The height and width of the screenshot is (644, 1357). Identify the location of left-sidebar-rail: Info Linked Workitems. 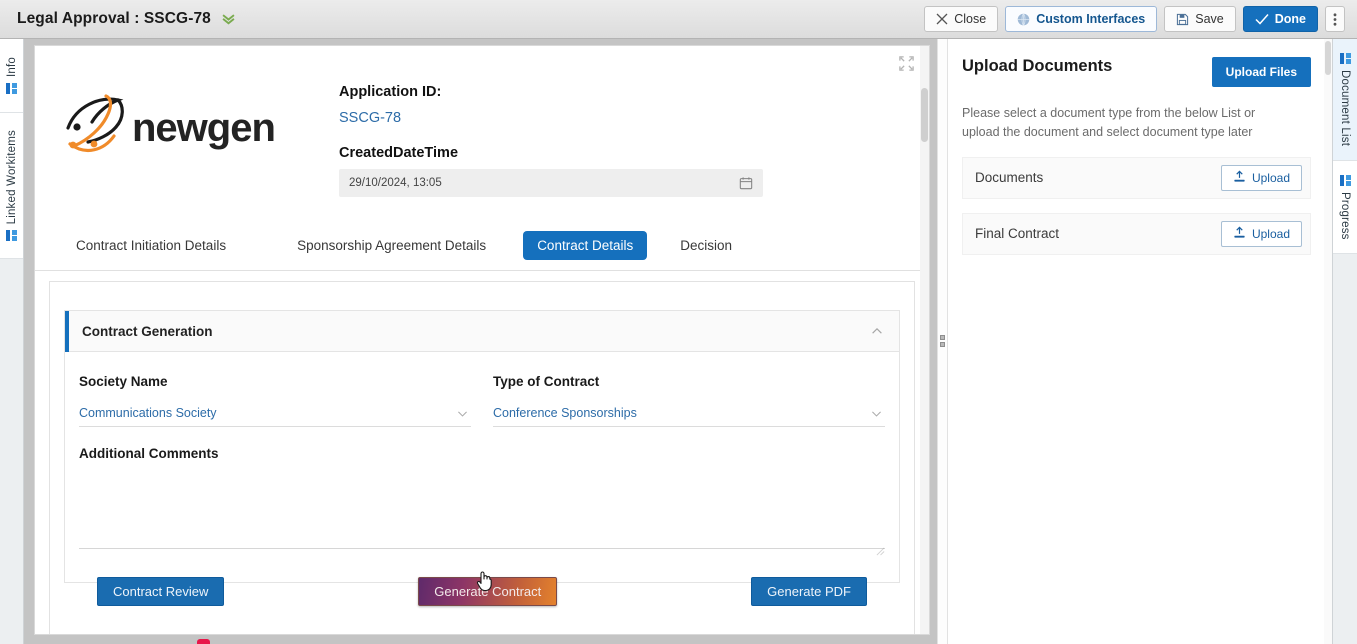
(12, 341).